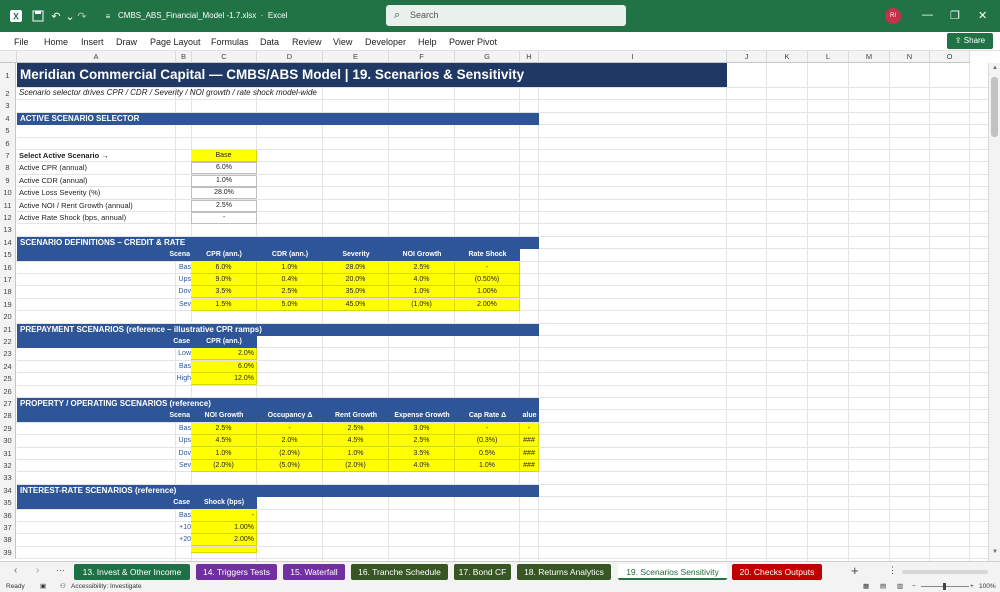 The width and height of the screenshot is (1000, 592). Describe the element at coordinates (927, 15) in the screenshot. I see `minimize-icon: —` at that location.